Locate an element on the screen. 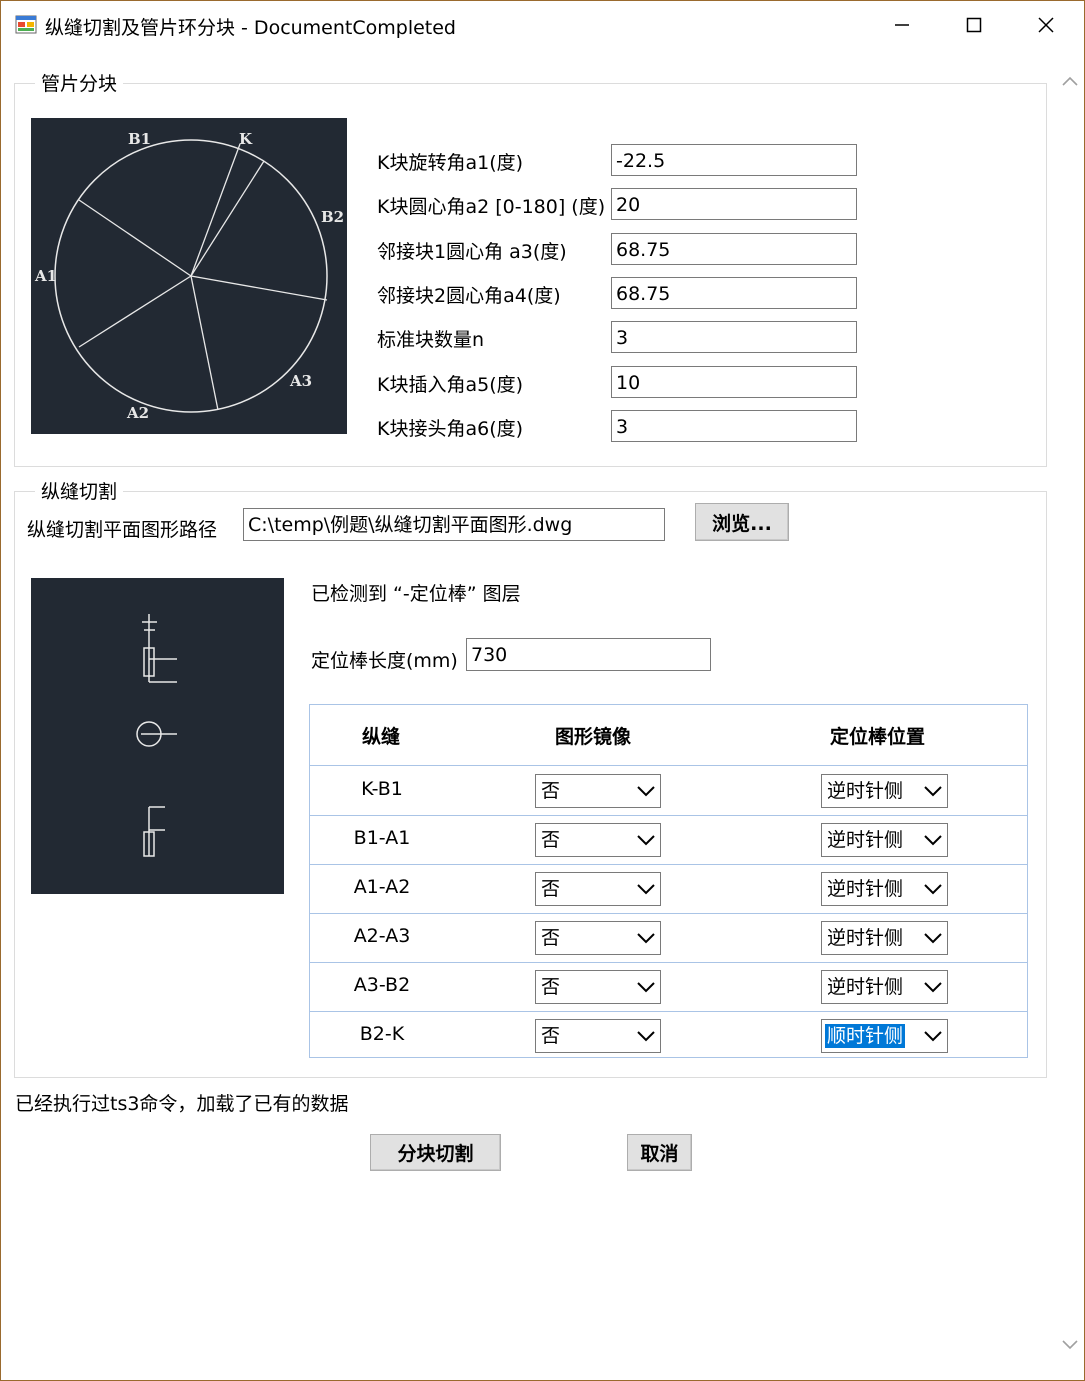 The height and width of the screenshot is (1381, 1085). table-row: A1-A2 否 逆时针侧 is located at coordinates (668, 889).